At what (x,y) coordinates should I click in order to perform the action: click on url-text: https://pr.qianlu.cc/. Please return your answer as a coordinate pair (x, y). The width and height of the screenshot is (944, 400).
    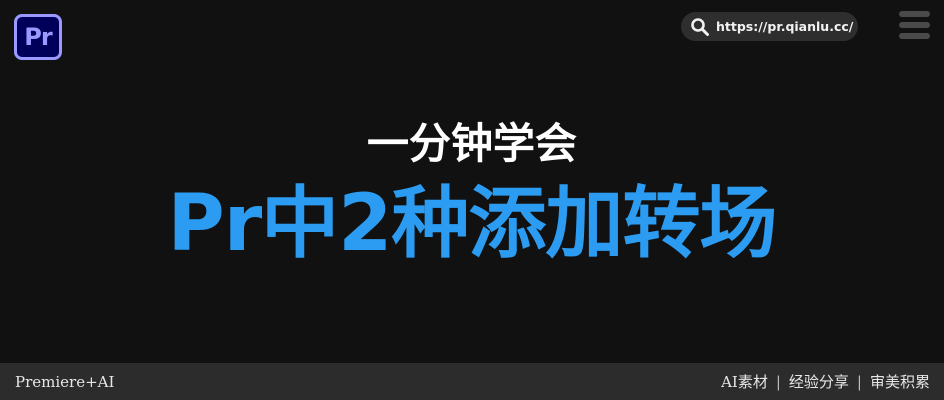
    Looking at the image, I should click on (784, 26).